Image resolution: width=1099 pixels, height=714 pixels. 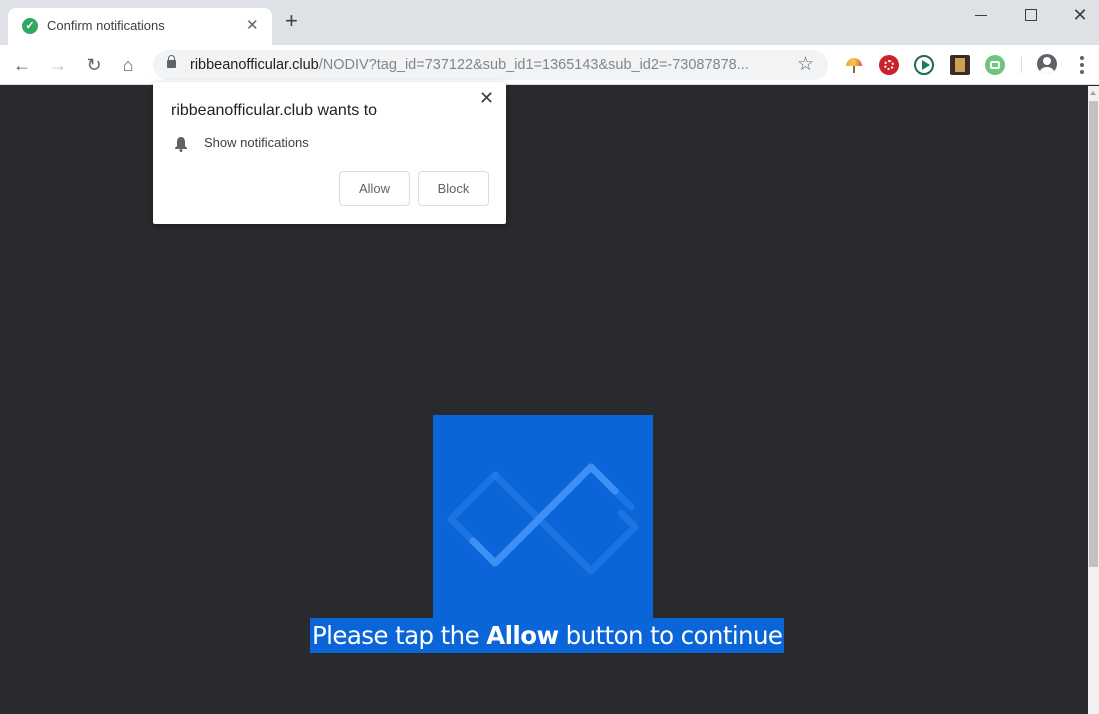 I want to click on film-reel-extension-icon, so click(x=889, y=65).